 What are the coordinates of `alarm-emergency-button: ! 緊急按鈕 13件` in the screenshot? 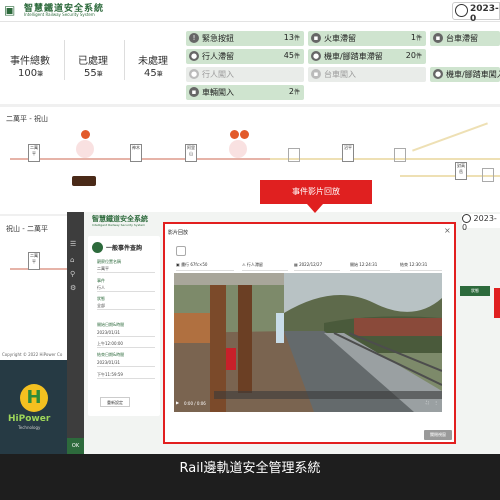 It's located at (245, 38).